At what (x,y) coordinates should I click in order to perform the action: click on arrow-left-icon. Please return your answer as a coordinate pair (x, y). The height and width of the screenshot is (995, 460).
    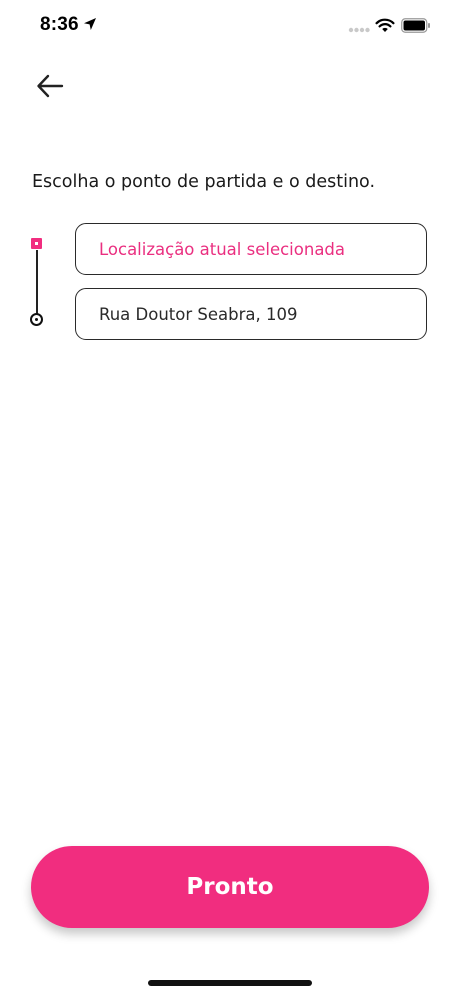
    Looking at the image, I should click on (50, 86).